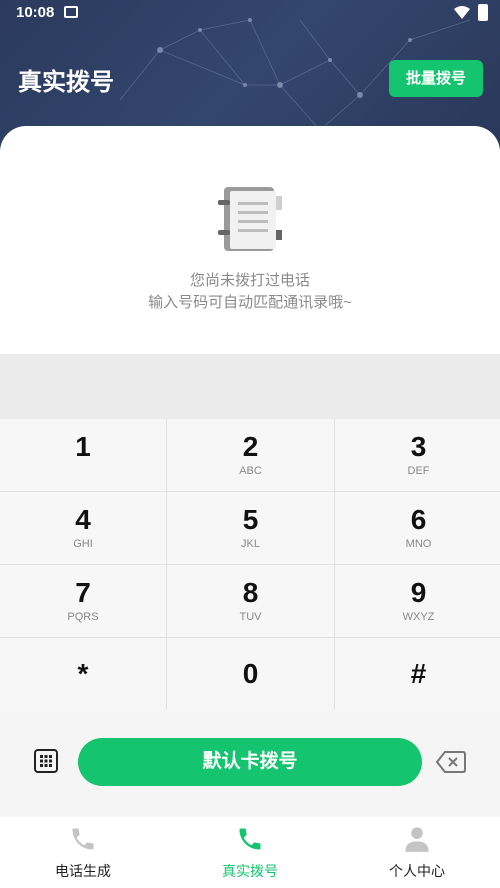 This screenshot has width=500, height=888. What do you see at coordinates (46, 761) in the screenshot?
I see `keypad-toggle-icon` at bounding box center [46, 761].